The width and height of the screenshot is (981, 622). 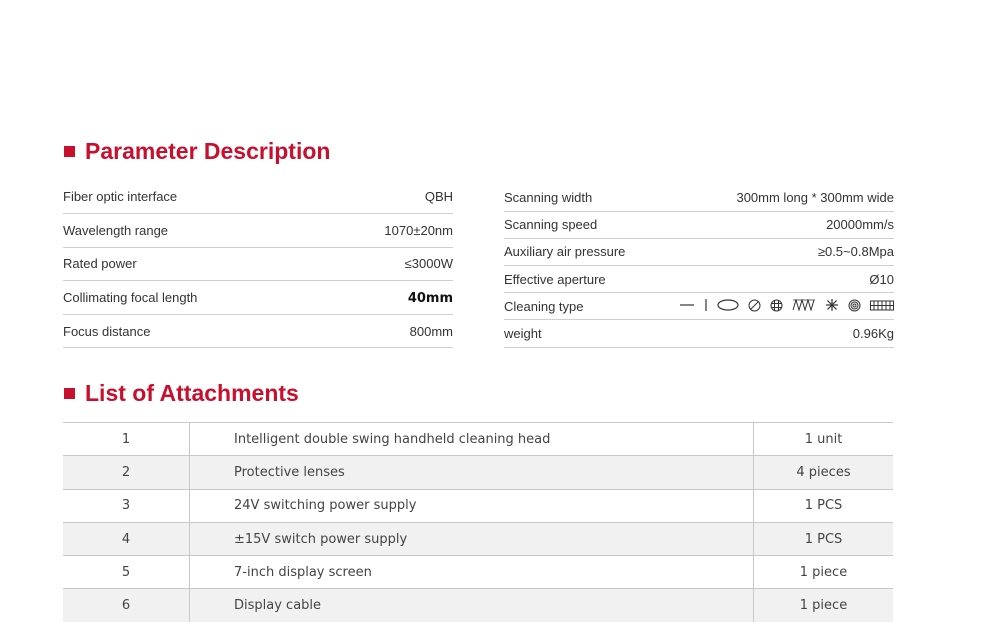 What do you see at coordinates (428, 264) in the screenshot?
I see `param-value: ≤3000W` at bounding box center [428, 264].